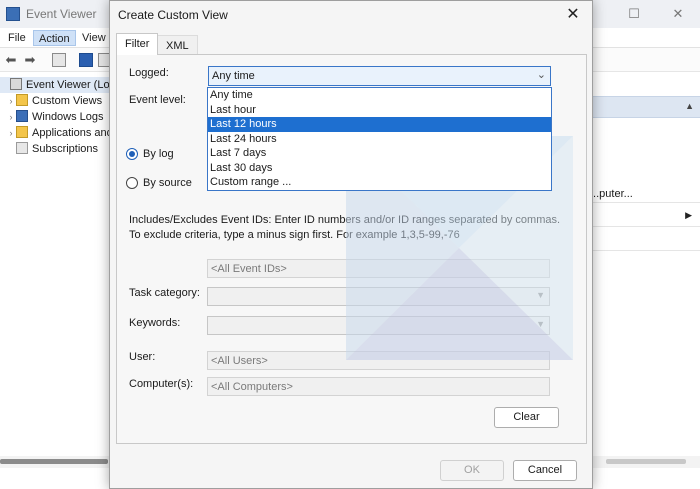 The width and height of the screenshot is (700, 489). I want to click on by-source-radio, so click(132, 183).